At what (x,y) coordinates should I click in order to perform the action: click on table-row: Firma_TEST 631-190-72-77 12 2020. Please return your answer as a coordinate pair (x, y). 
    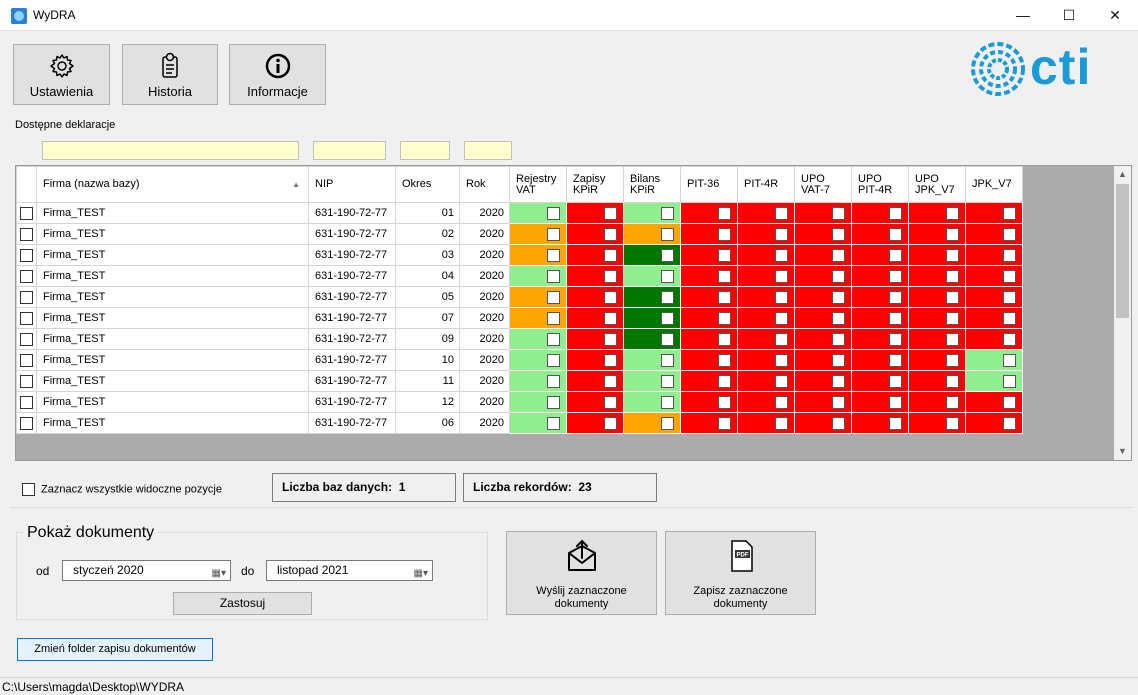
    Looking at the image, I should click on (519, 402).